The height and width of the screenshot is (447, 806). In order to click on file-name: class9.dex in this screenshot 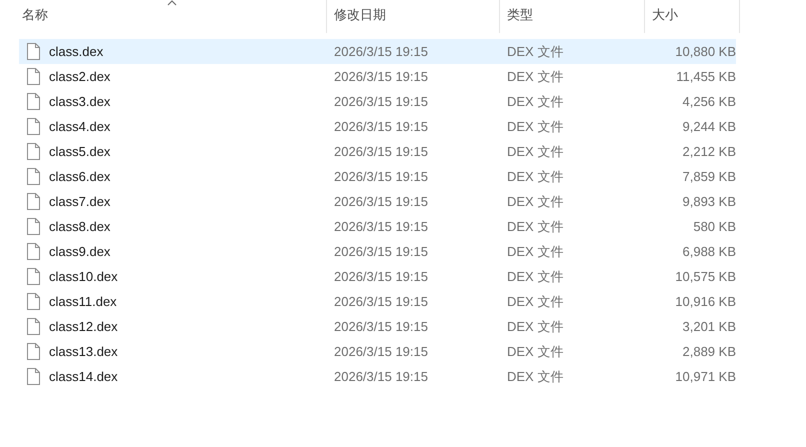, I will do `click(79, 251)`.